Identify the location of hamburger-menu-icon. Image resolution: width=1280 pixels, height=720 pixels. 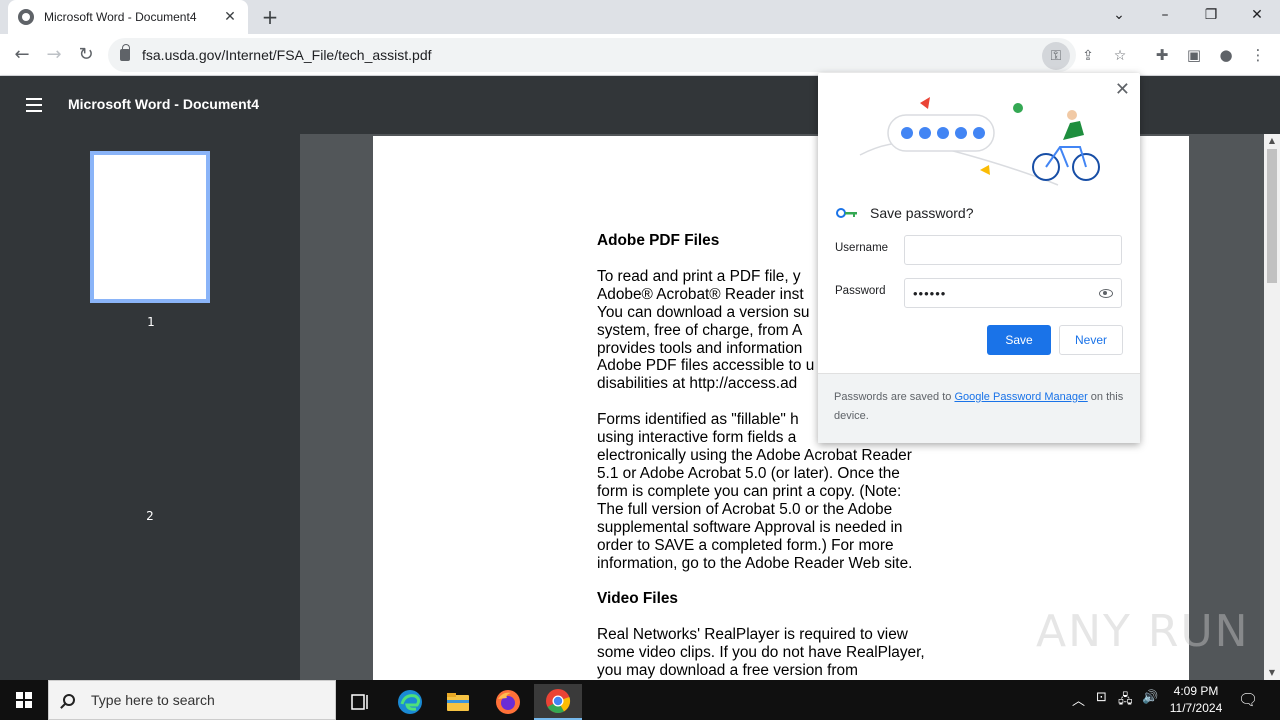
(34, 105).